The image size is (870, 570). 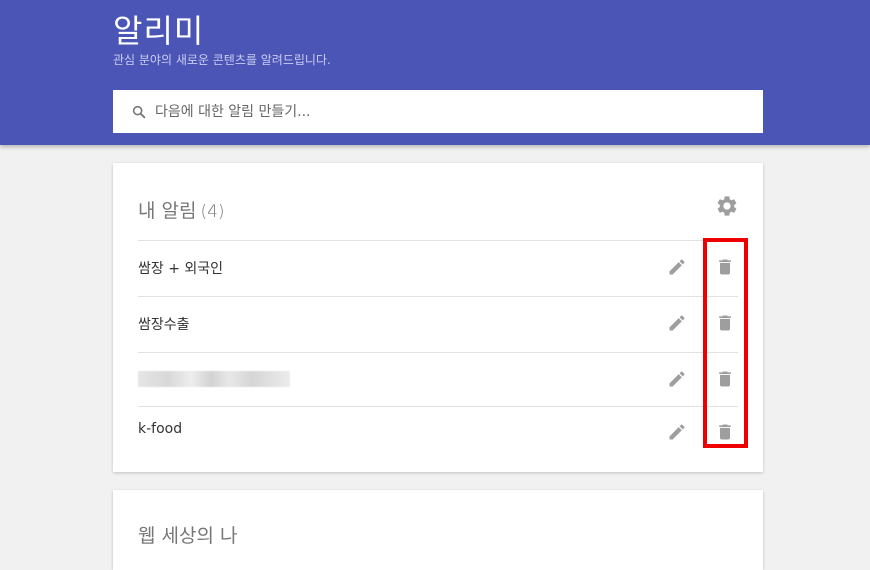 What do you see at coordinates (438, 530) in the screenshot?
I see `web-presence-card: 웹 세상의 나` at bounding box center [438, 530].